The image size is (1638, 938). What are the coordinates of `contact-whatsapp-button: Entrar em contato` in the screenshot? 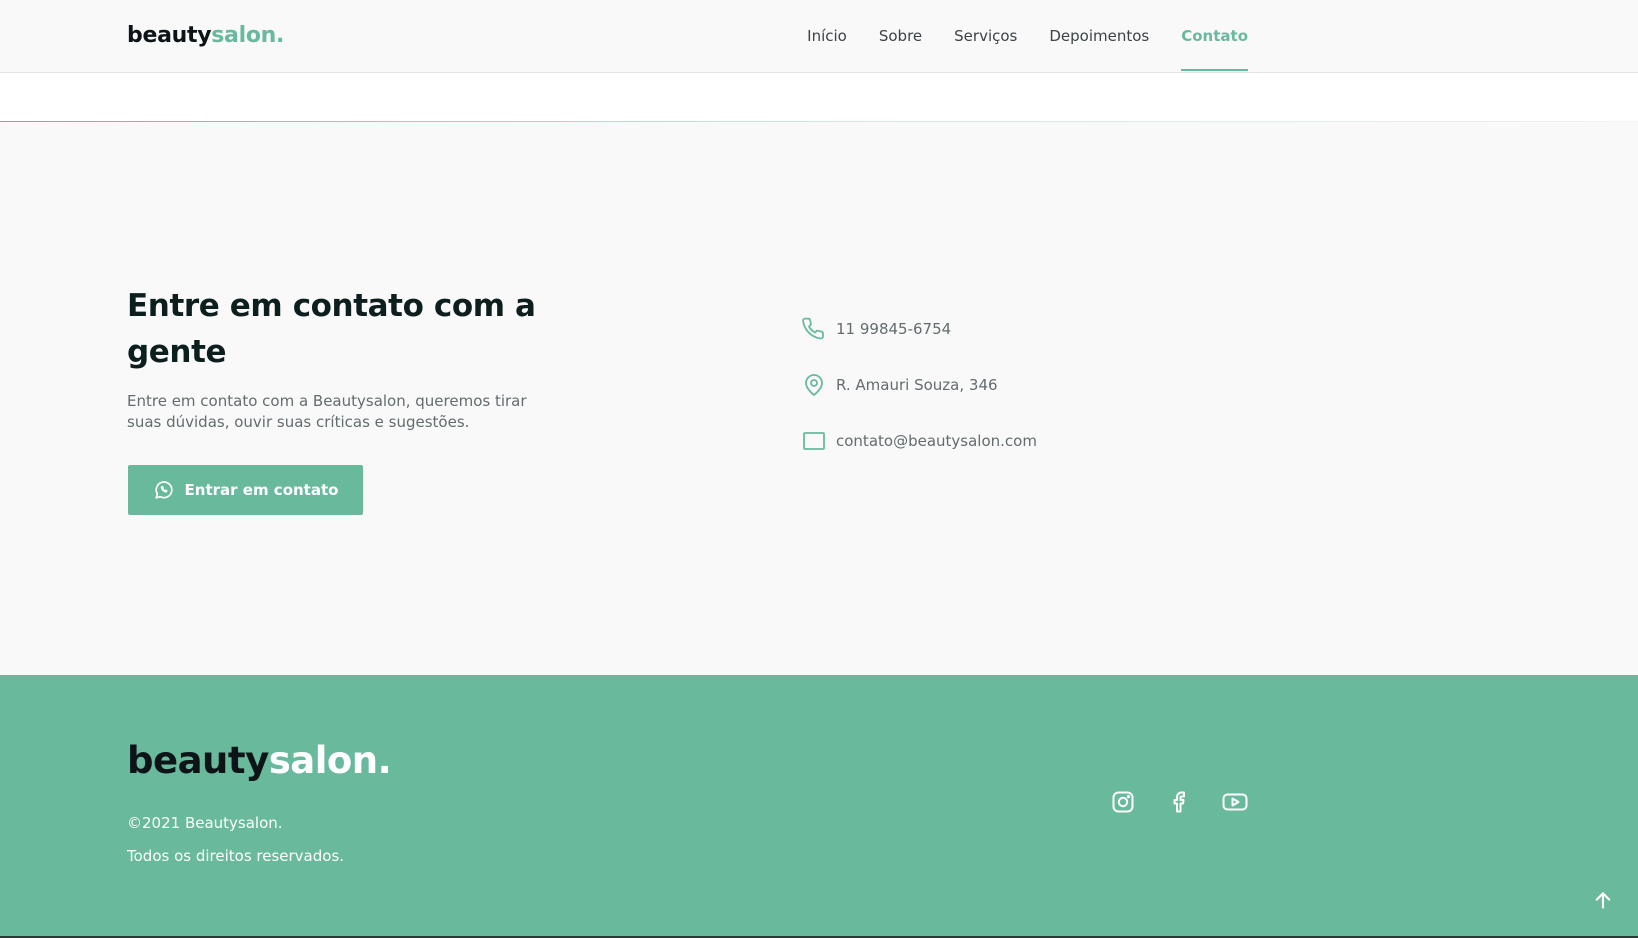 It's located at (245, 490).